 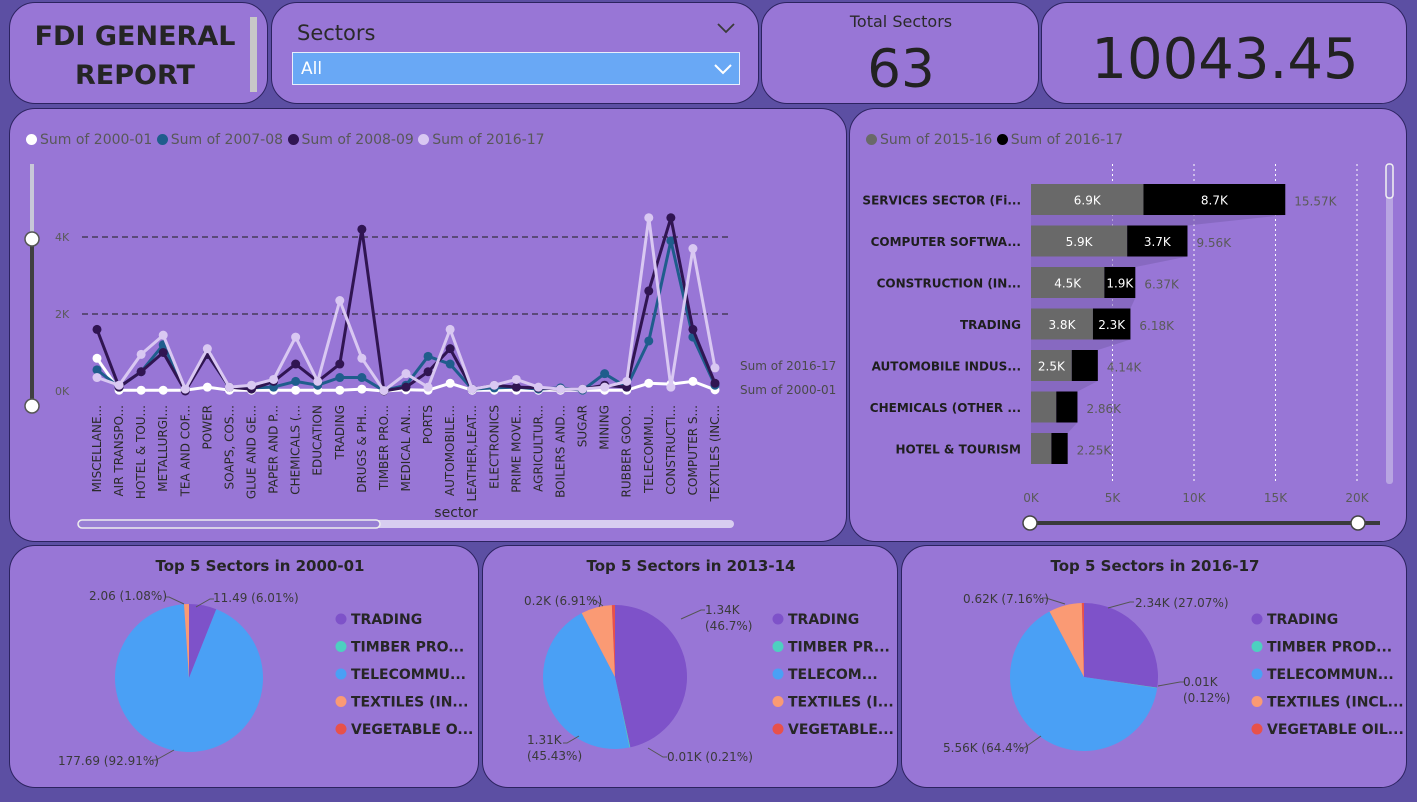 I want to click on pie-data-label: 0.2K (6.91%), so click(x=563, y=601).